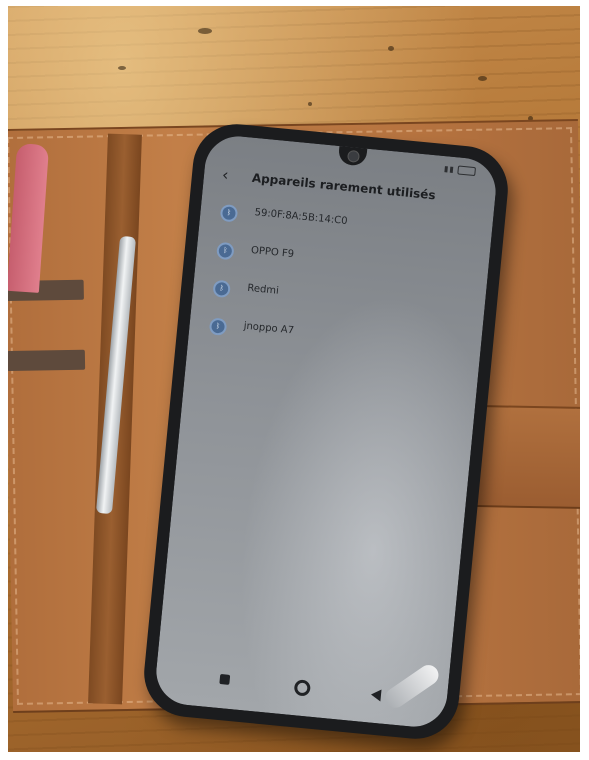 The width and height of the screenshot is (589, 760). Describe the element at coordinates (449, 169) in the screenshot. I see `signal-icon: ▮▮` at that location.